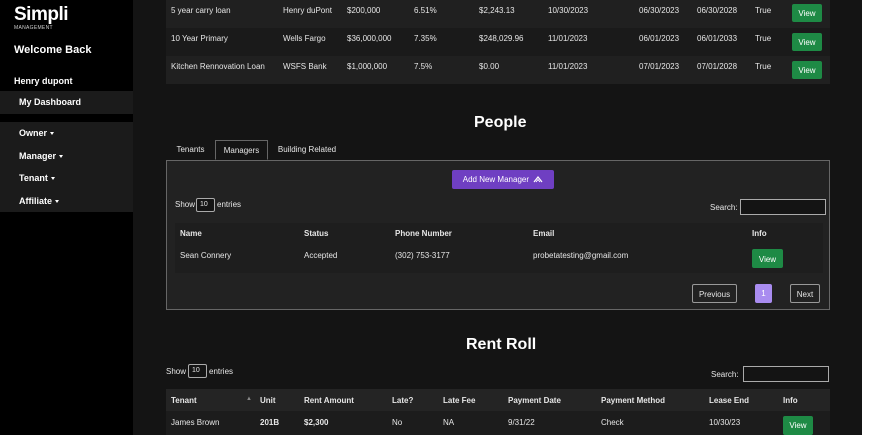  Describe the element at coordinates (500, 122) in the screenshot. I see `people-title: People` at that location.